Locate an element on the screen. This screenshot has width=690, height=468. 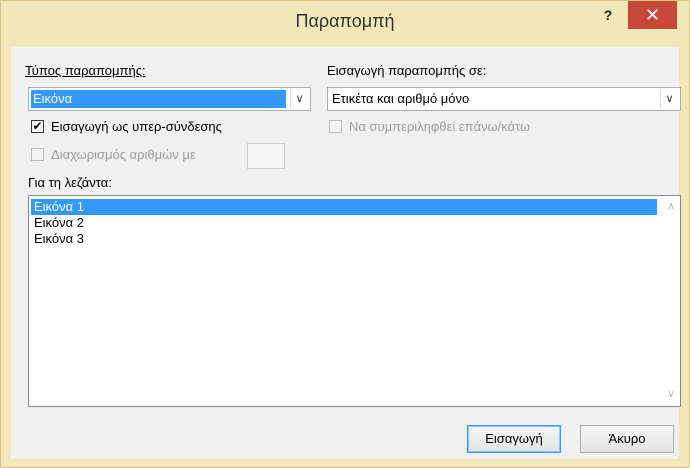
list-item: Εικόνα 1 is located at coordinates (344, 207).